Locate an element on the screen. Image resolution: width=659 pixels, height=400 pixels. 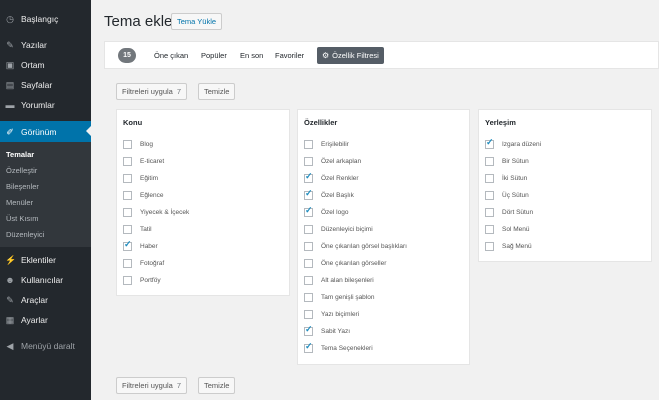
menu-pages: ▤ Sayfalar is located at coordinates (45, 85).